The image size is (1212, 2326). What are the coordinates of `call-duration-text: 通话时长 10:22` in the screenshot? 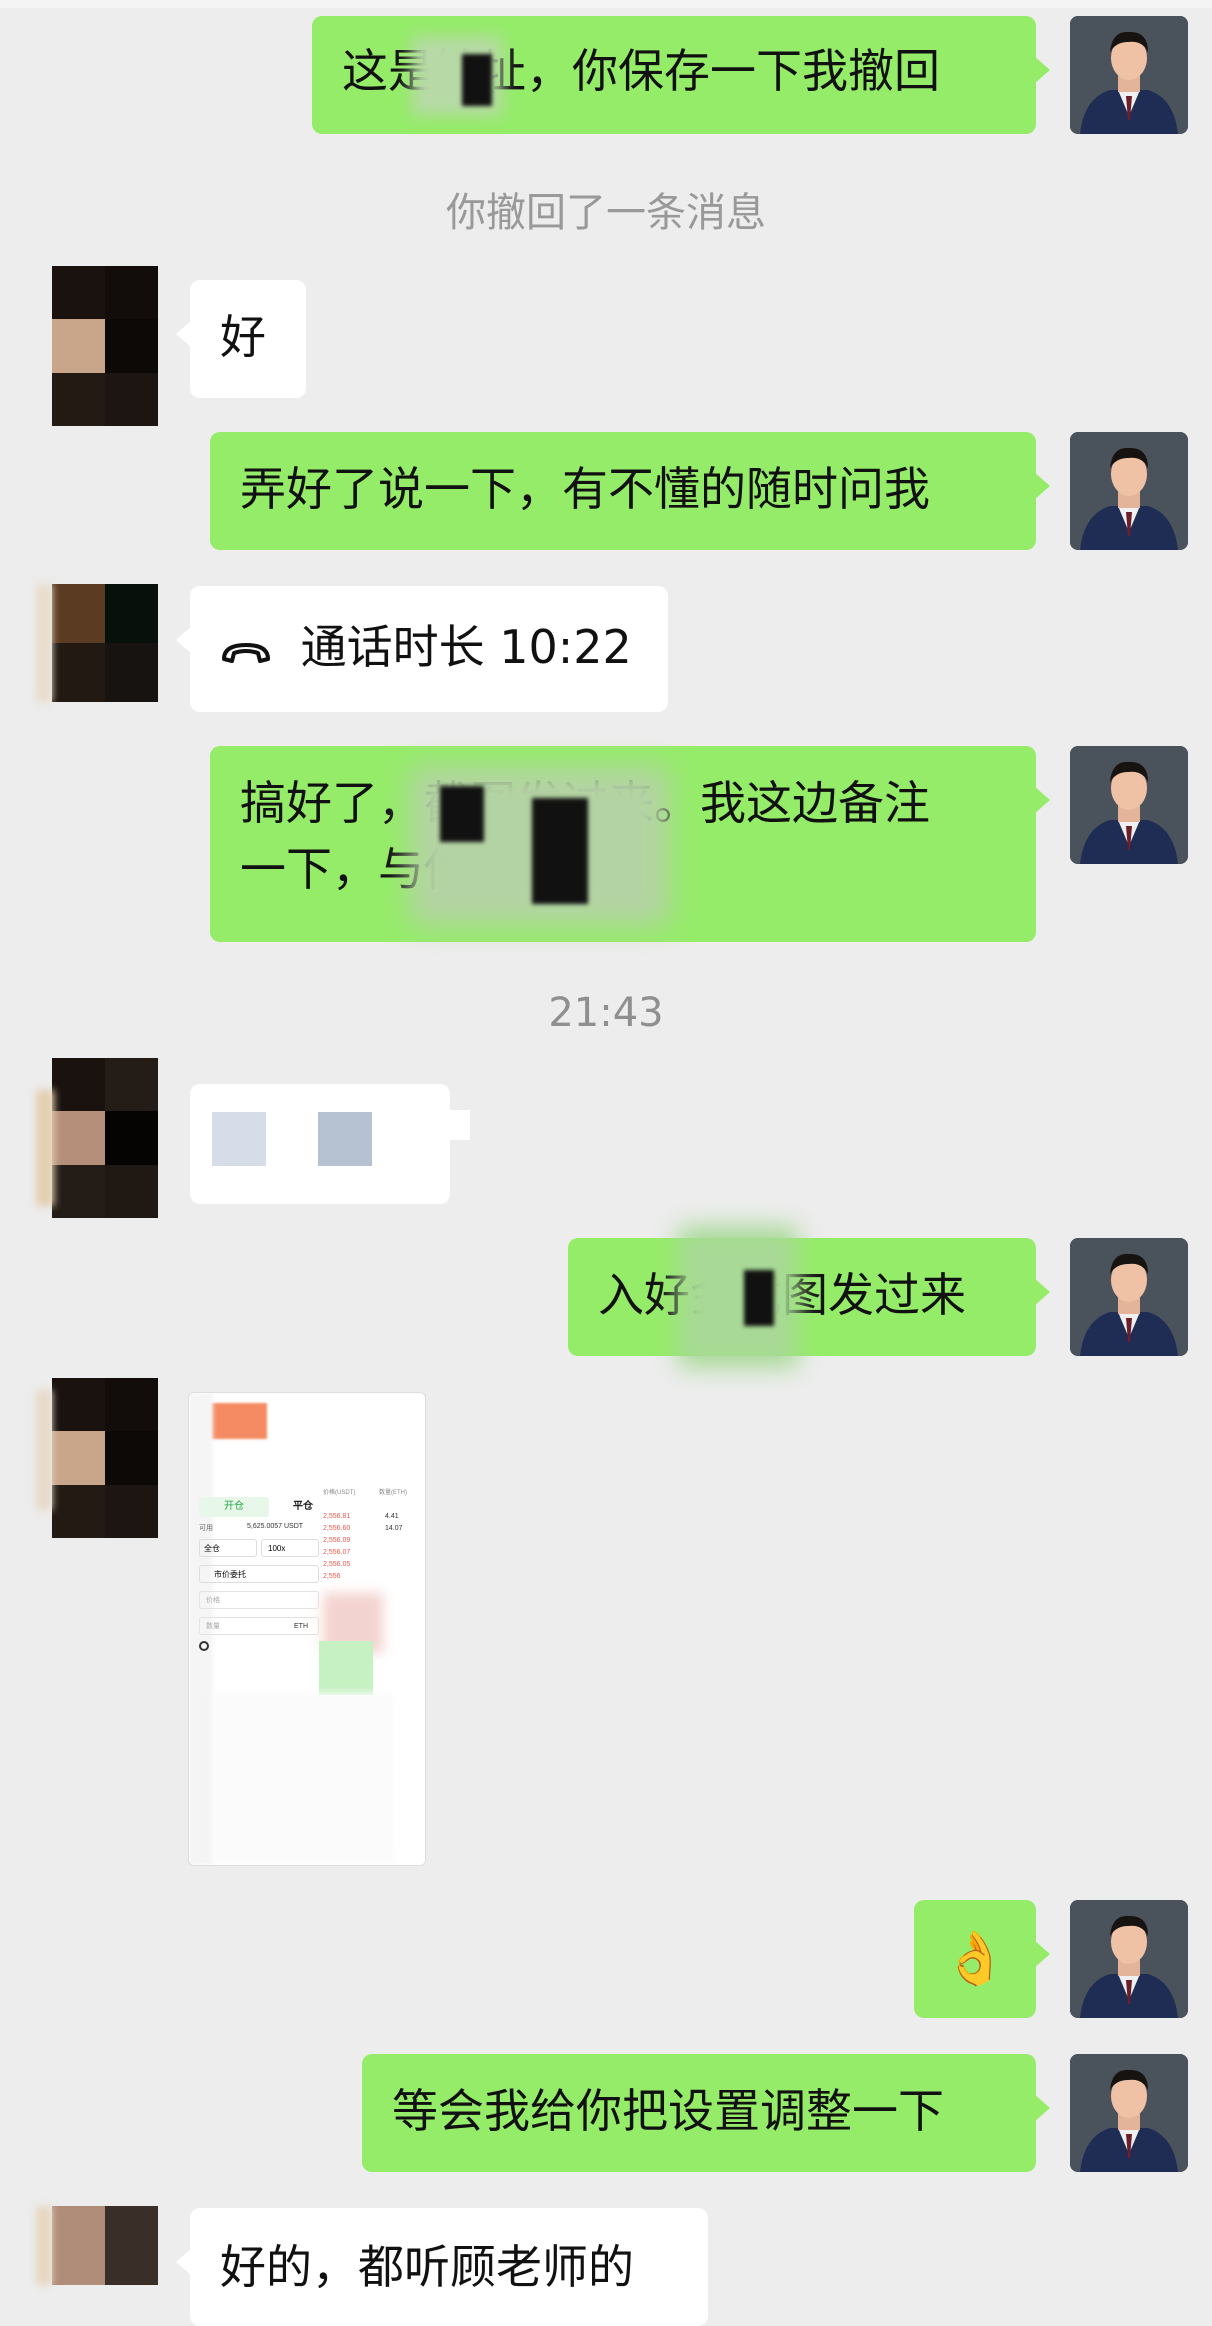 It's located at (466, 647).